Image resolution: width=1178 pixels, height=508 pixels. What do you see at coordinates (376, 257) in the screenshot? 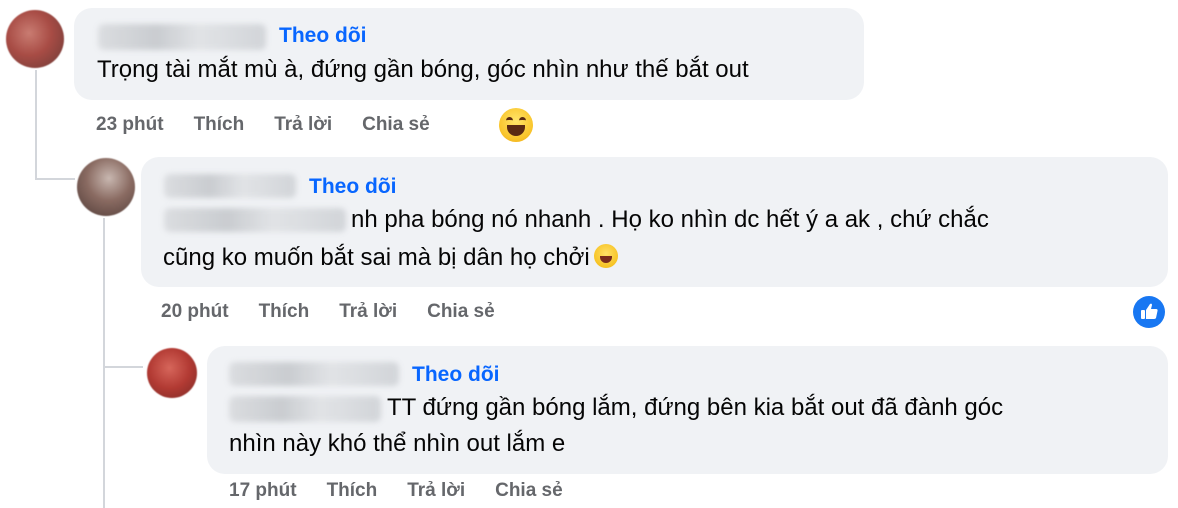
I see `comment-text-line-2-text: cũng ko muốn bắt sai mà bị dân họ chởi` at bounding box center [376, 257].